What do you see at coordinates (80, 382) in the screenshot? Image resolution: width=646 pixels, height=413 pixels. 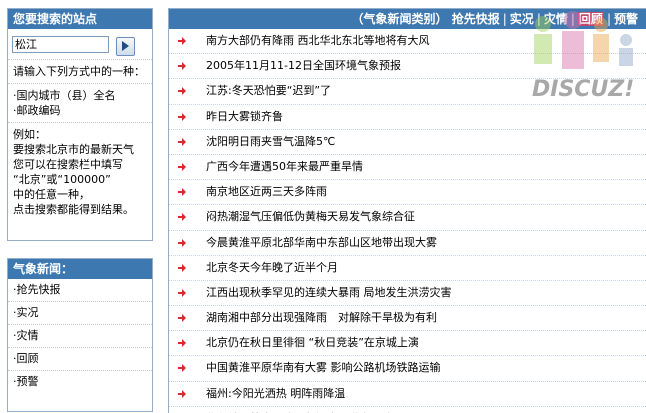 I see `news-nav-item-warning: ·预警` at bounding box center [80, 382].